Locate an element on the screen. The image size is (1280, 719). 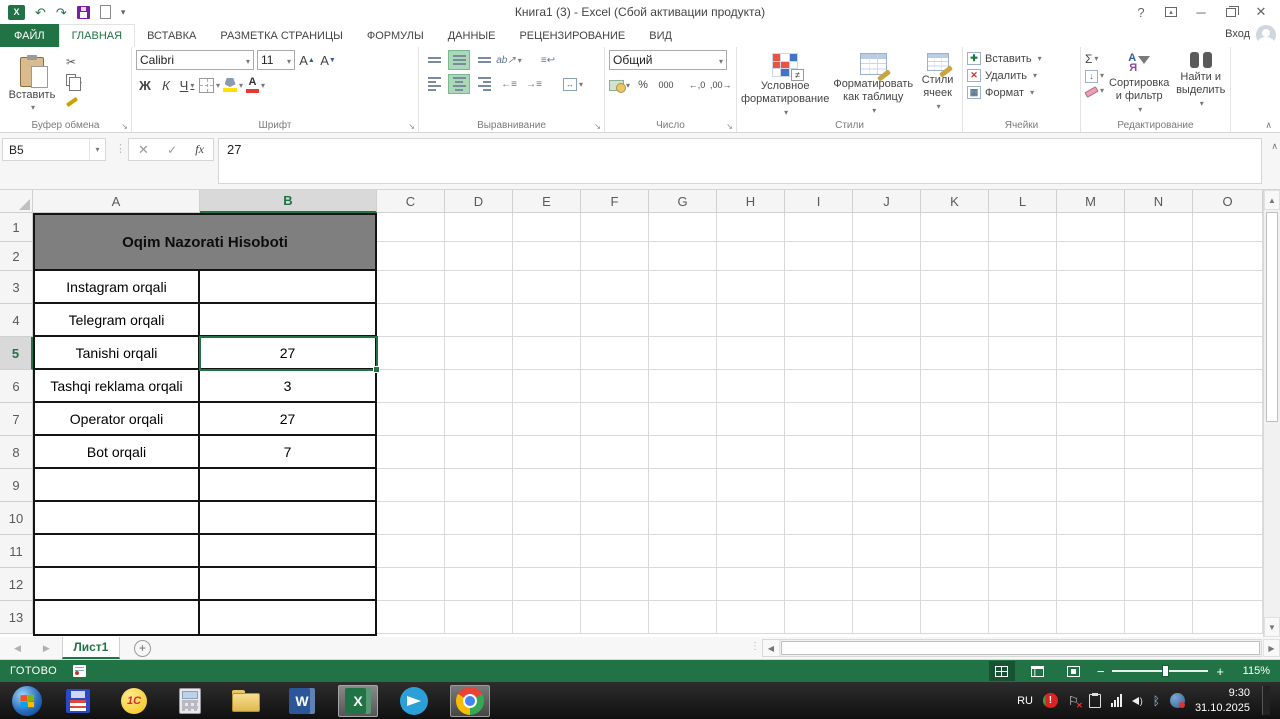
vertical-scroll-thumb is located at coordinates (1272, 317).